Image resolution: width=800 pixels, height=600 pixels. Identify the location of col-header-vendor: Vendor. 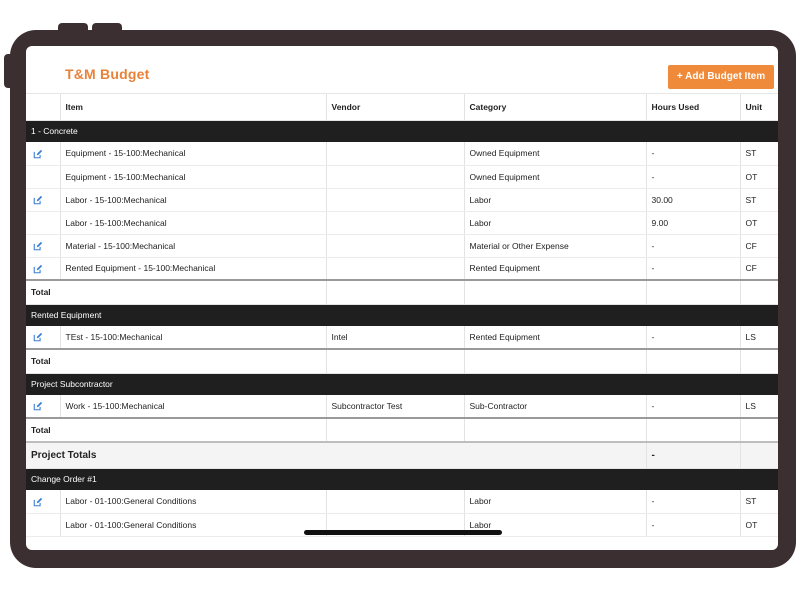
(395, 107).